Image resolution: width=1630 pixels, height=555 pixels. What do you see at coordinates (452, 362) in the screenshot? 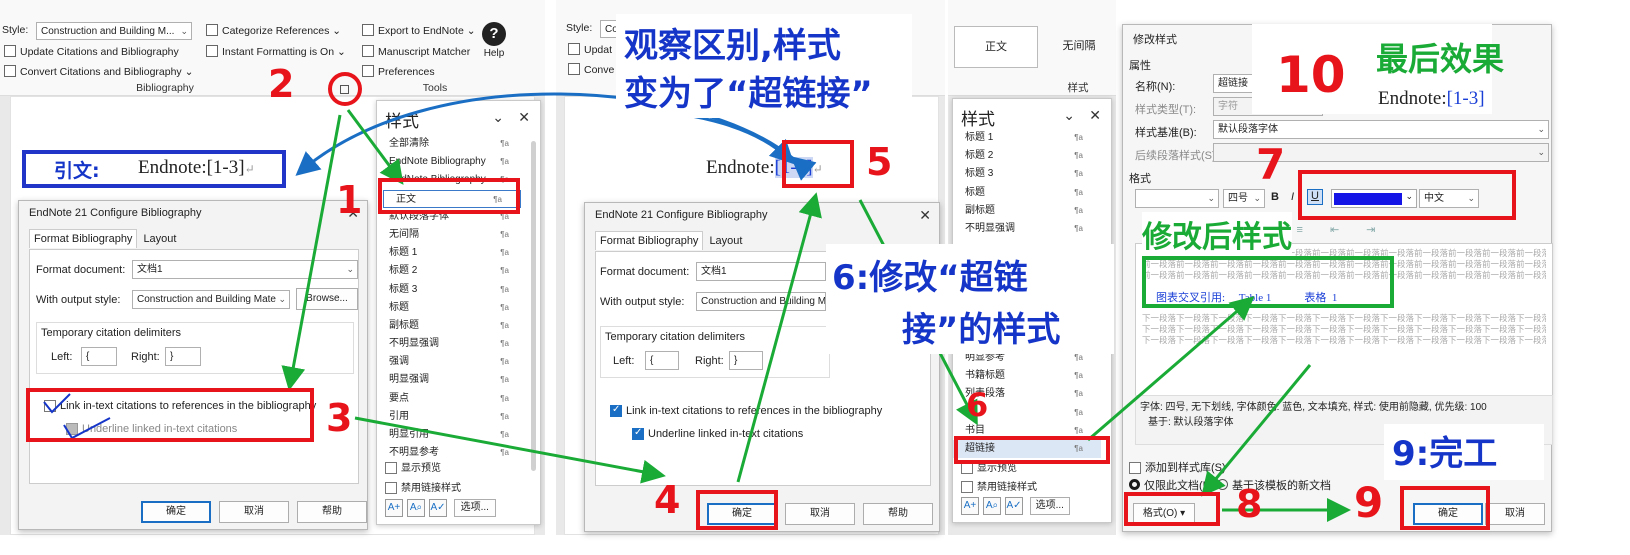
I see `style-list-item: 强调 ¶a` at bounding box center [452, 362].